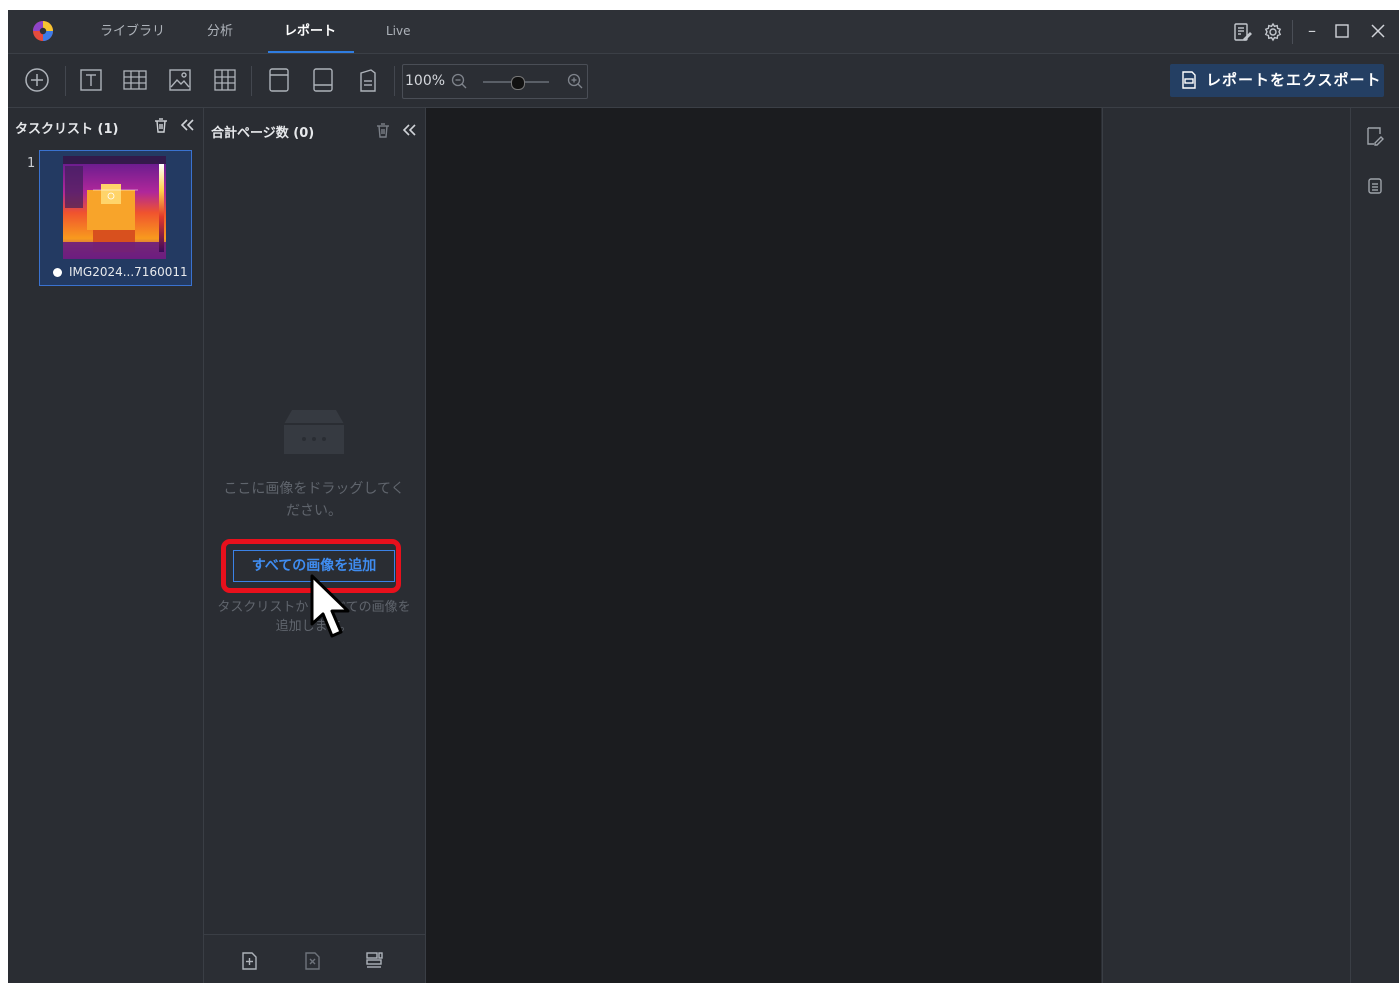 This screenshot has width=1399, height=983. Describe the element at coordinates (225, 80) in the screenshot. I see `insert-grid-icon` at that location.